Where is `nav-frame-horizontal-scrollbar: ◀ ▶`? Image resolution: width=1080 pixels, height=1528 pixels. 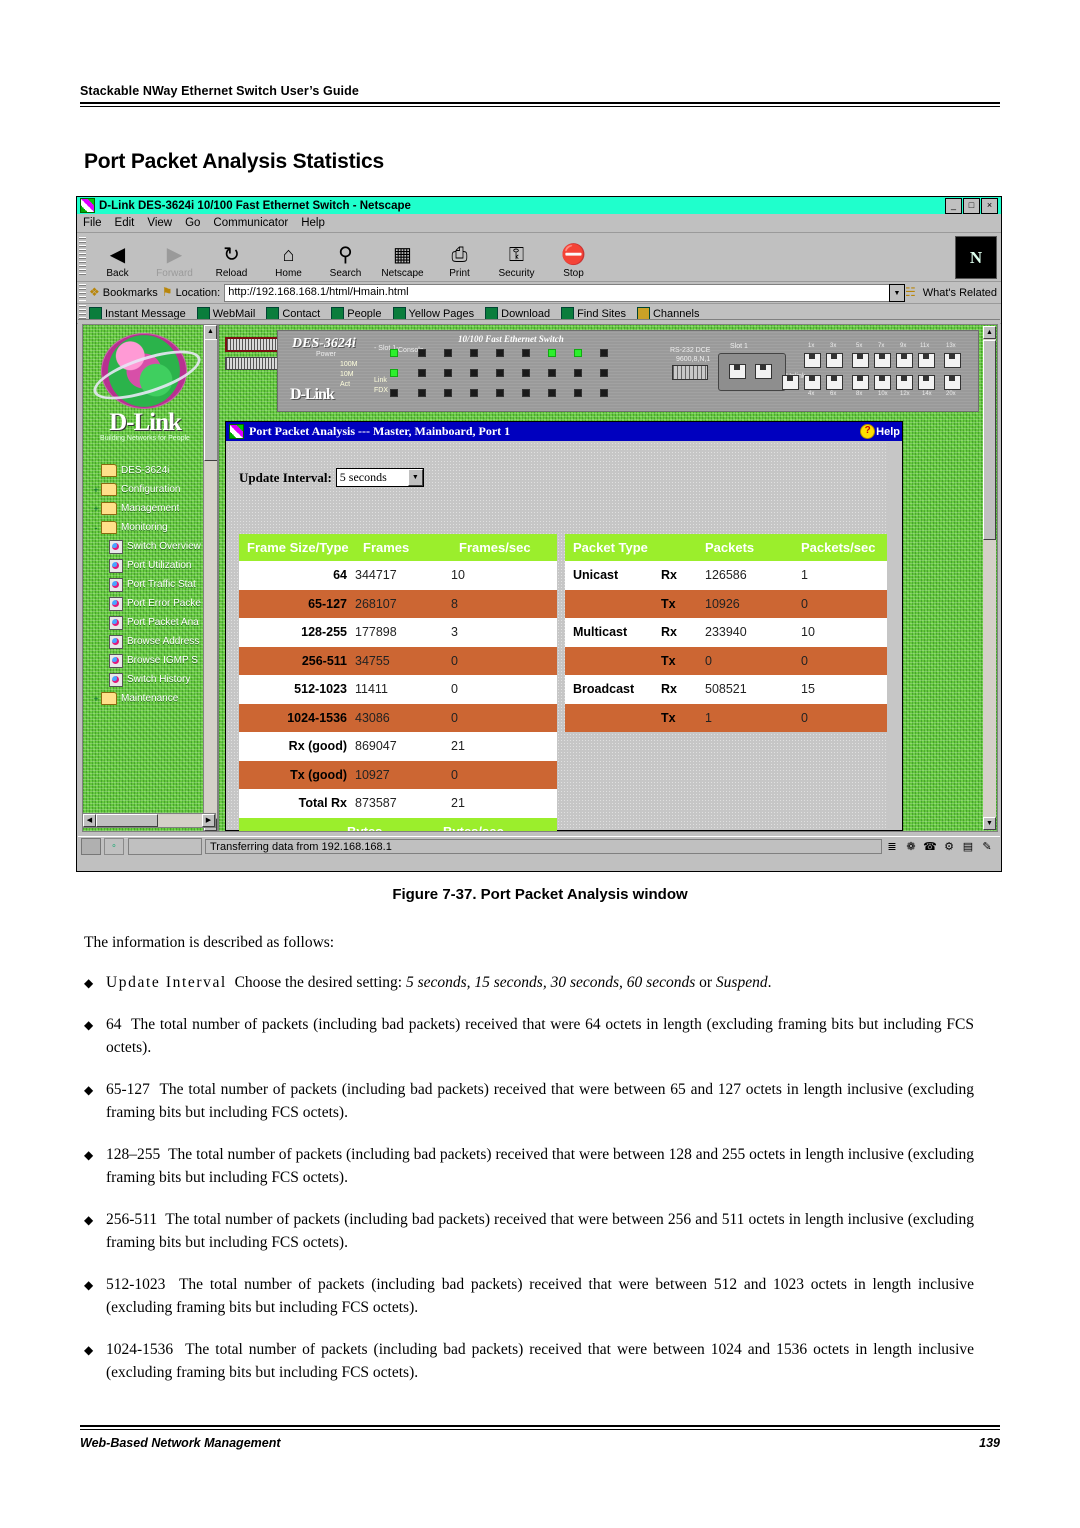
nav-frame-horizontal-scrollbar: ◀ ▶ is located at coordinates (149, 820).